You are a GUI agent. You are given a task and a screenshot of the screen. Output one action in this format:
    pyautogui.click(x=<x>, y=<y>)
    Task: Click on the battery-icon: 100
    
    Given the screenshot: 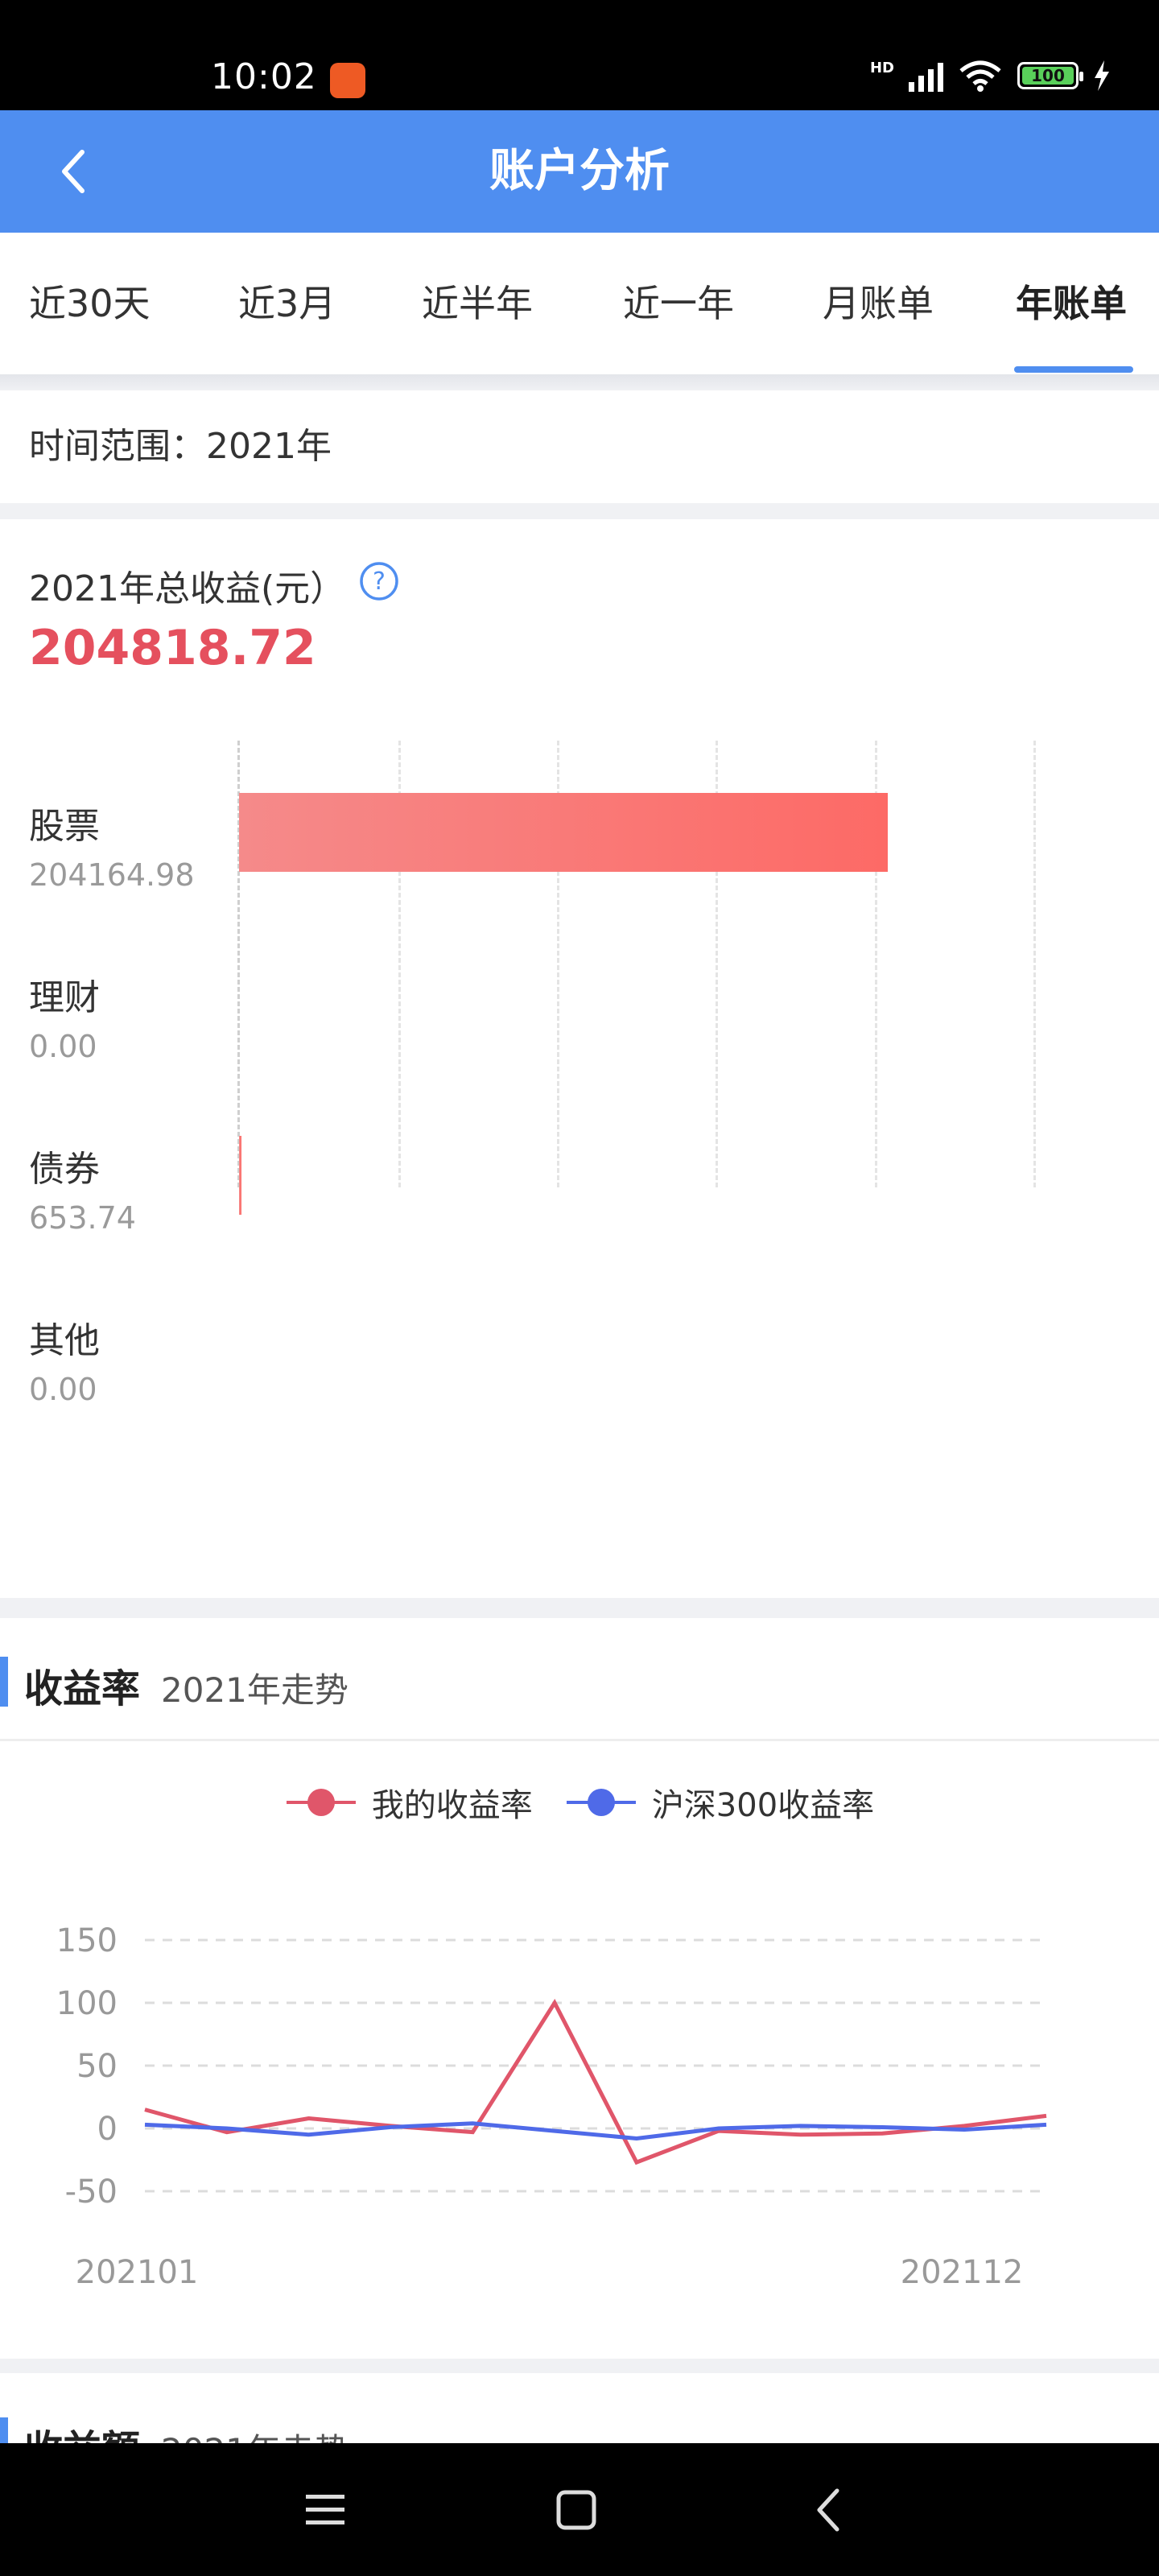 What is the action you would take?
    pyautogui.click(x=1050, y=75)
    